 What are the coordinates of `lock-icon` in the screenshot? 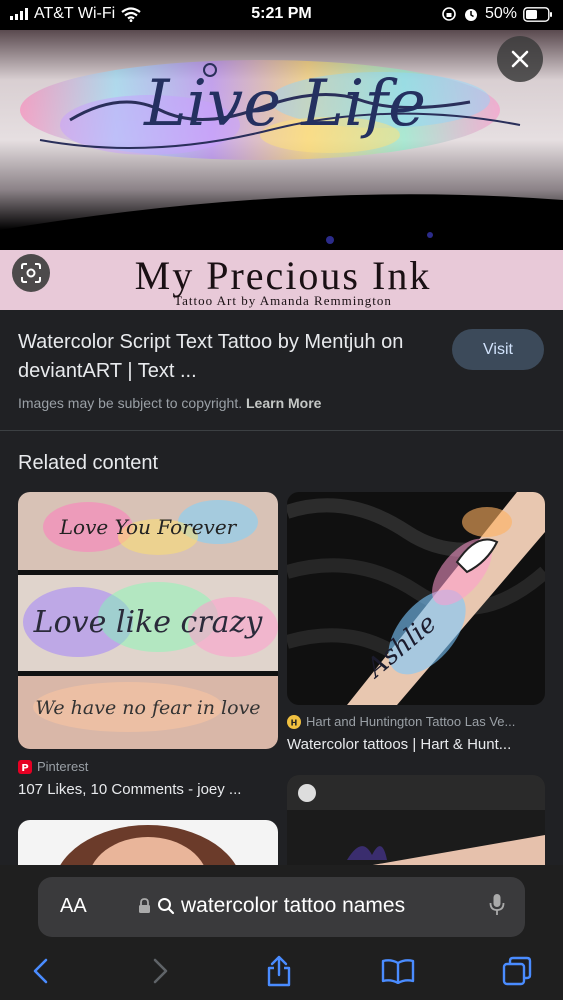 It's located at (144, 905).